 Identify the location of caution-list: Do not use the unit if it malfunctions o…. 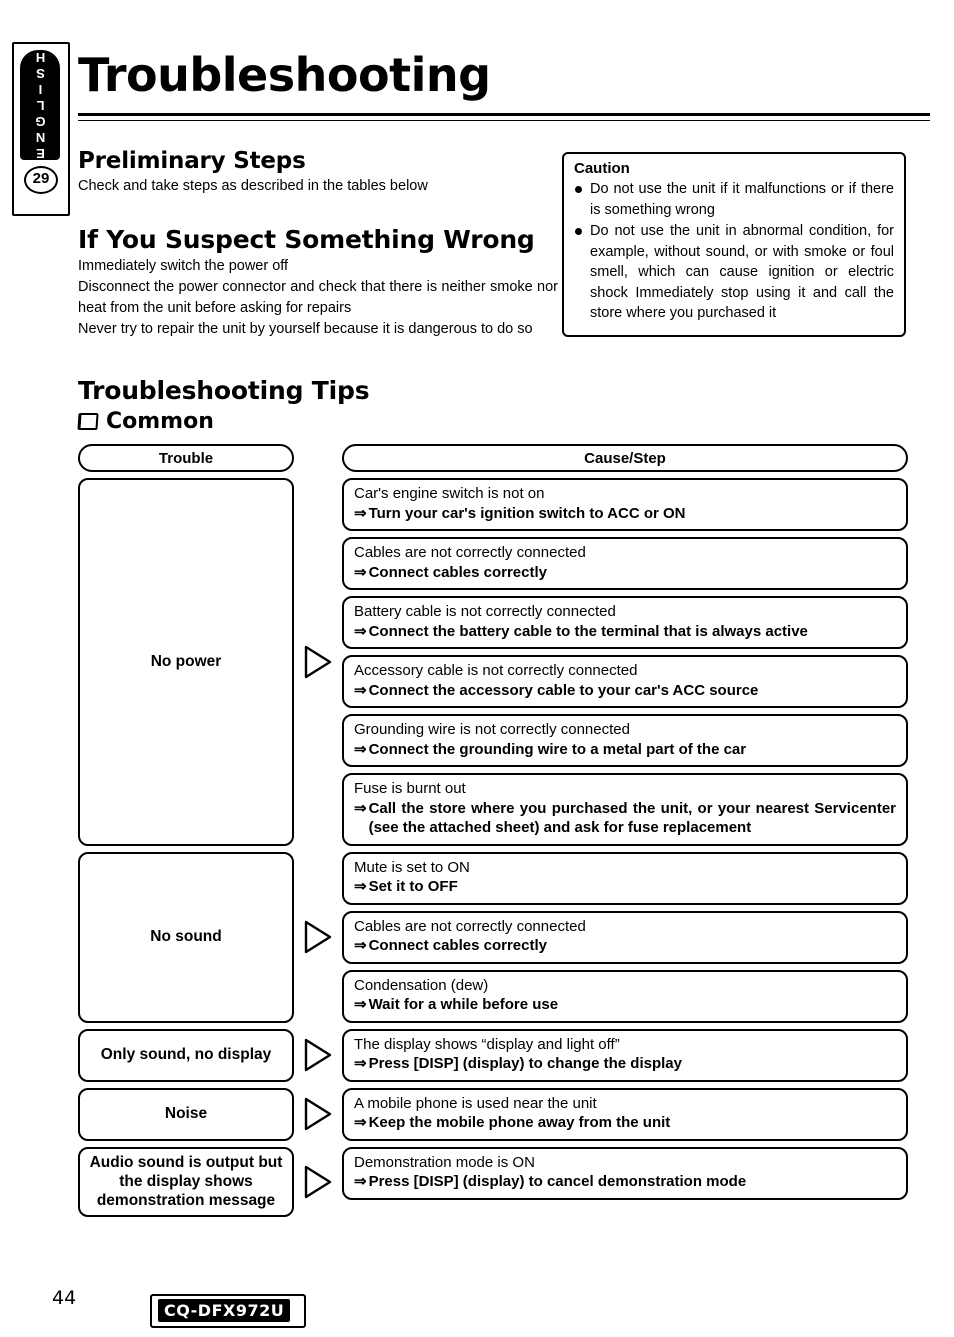
(734, 251).